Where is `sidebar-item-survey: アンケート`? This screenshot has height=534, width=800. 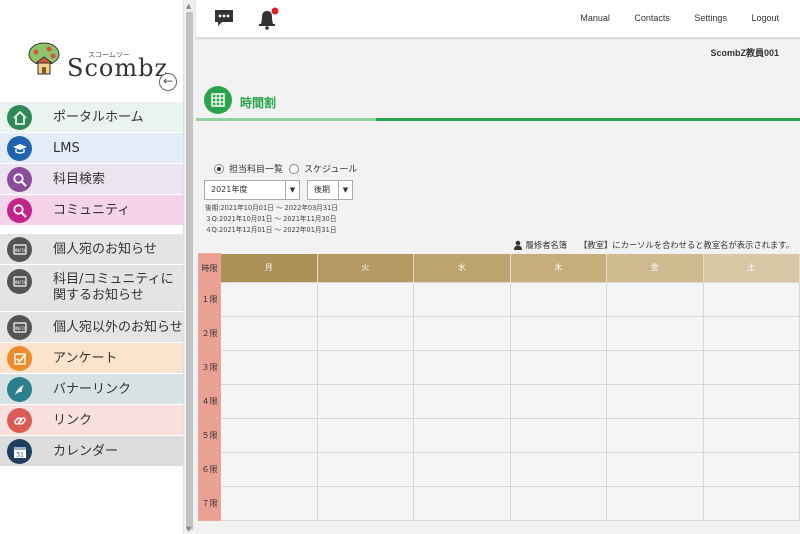 sidebar-item-survey: アンケート is located at coordinates (91, 358).